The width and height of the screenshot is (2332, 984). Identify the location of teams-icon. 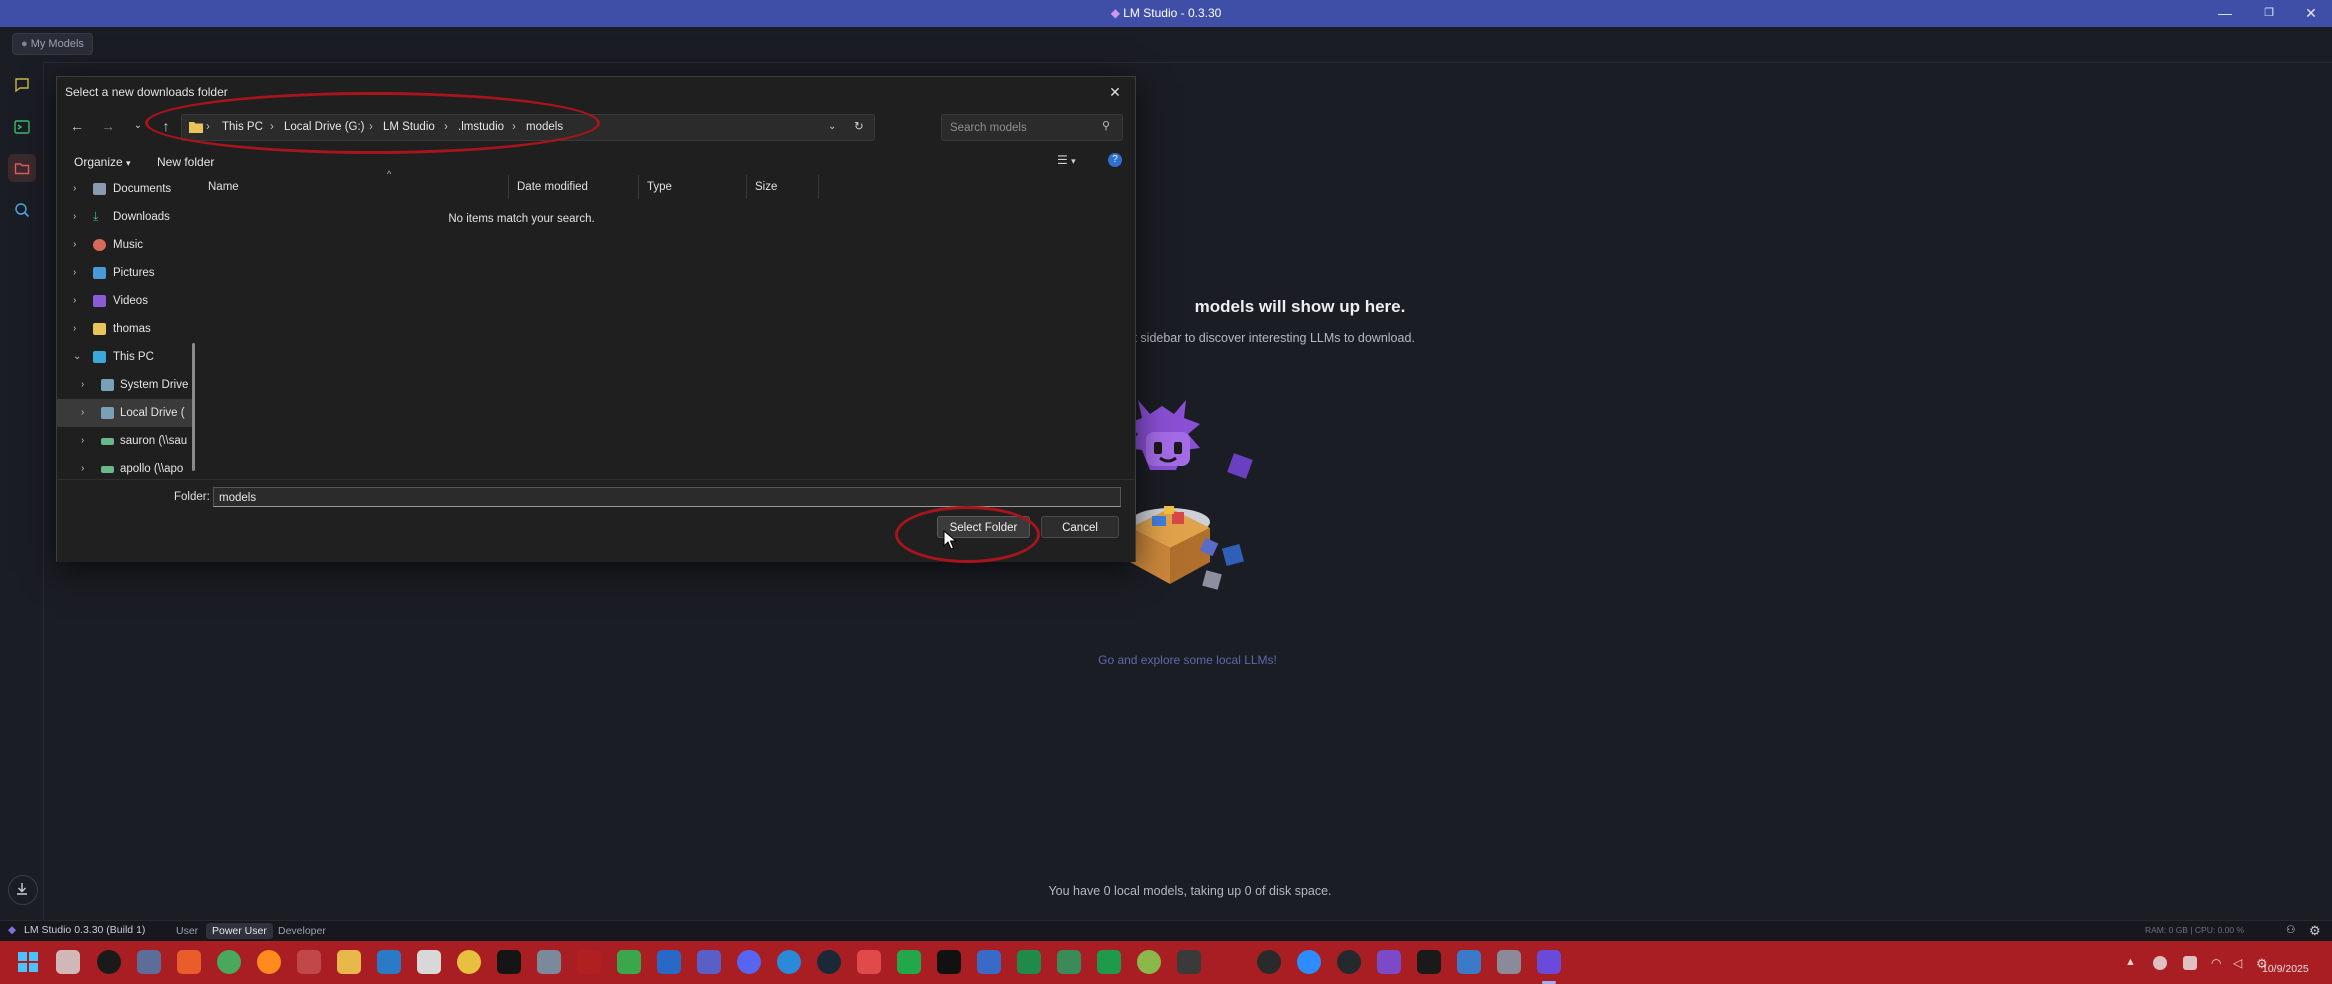
(709, 962).